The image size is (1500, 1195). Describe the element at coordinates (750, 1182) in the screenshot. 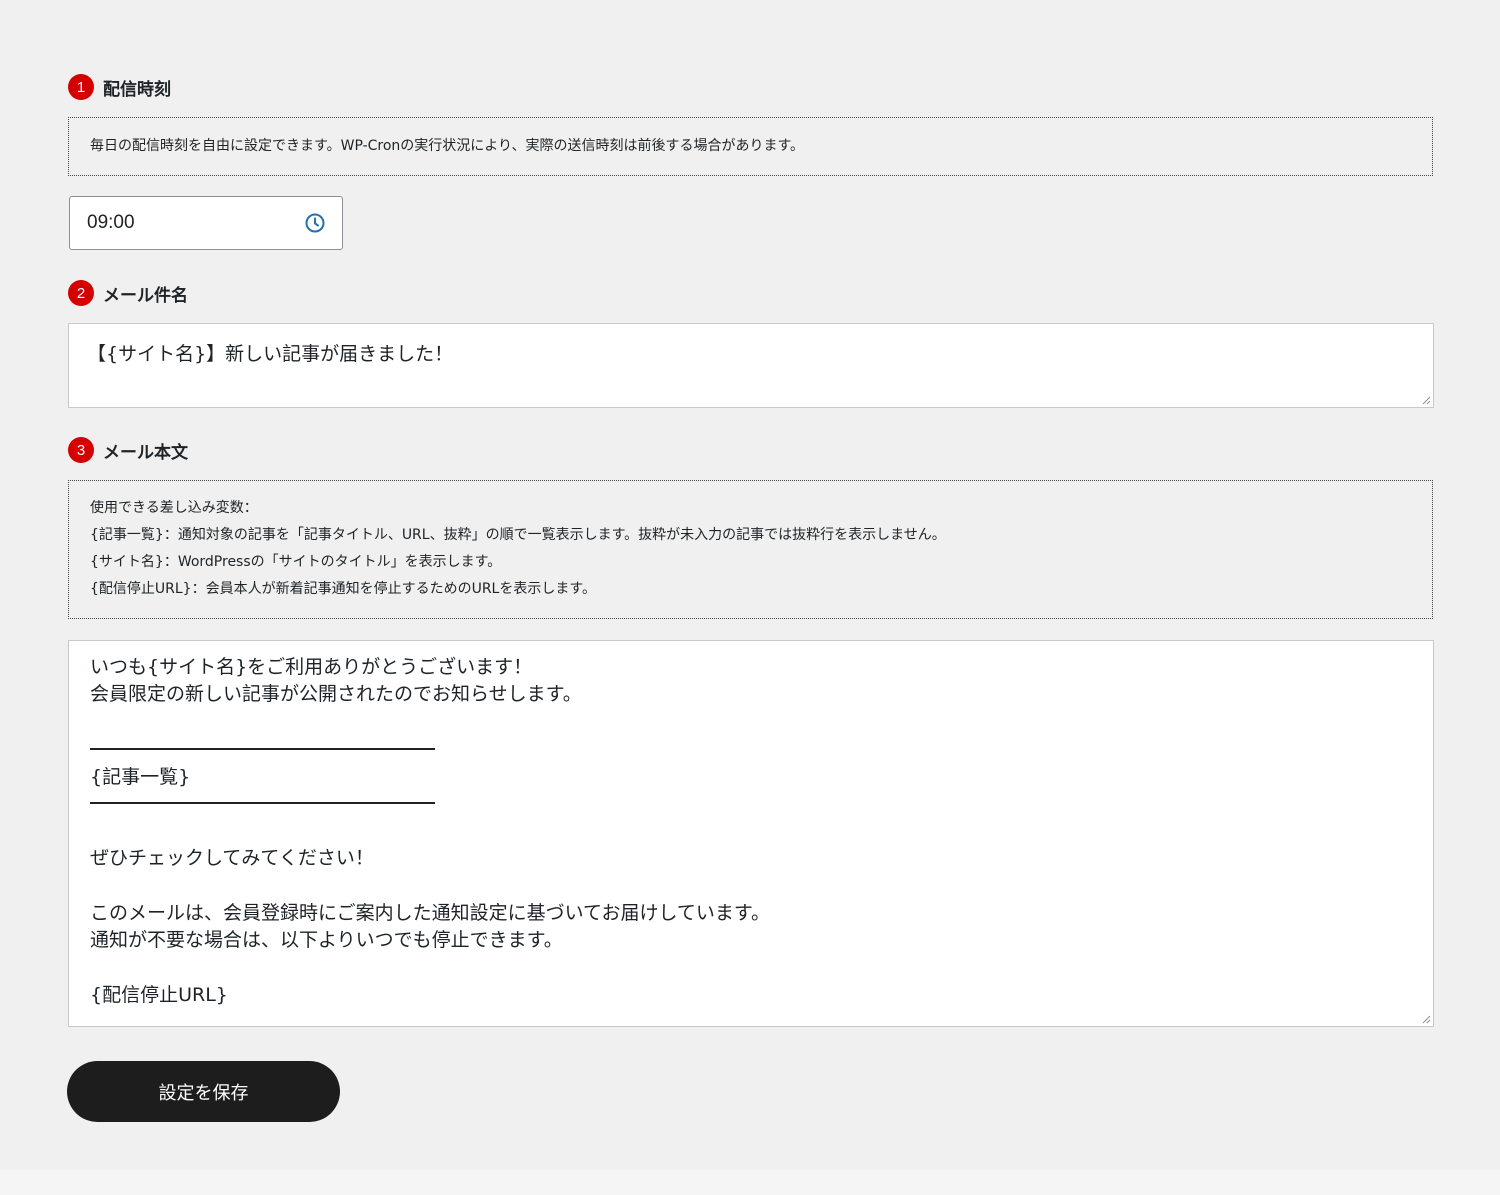

I see `footer-strip` at that location.